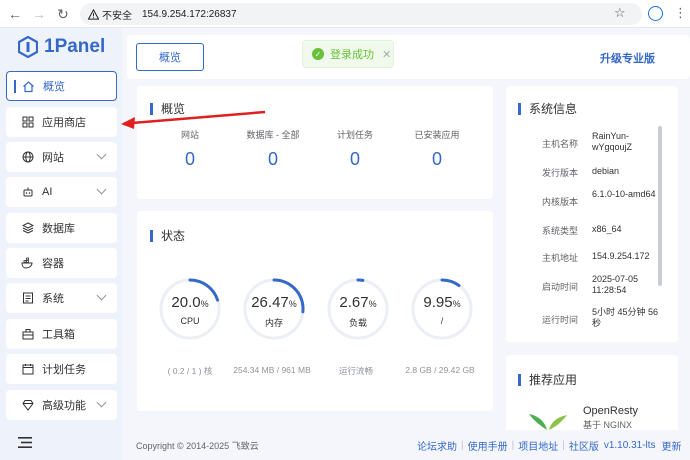 The image size is (690, 460). What do you see at coordinates (355, 149) in the screenshot?
I see `stat-cron-jobs: 计划任务 0` at bounding box center [355, 149].